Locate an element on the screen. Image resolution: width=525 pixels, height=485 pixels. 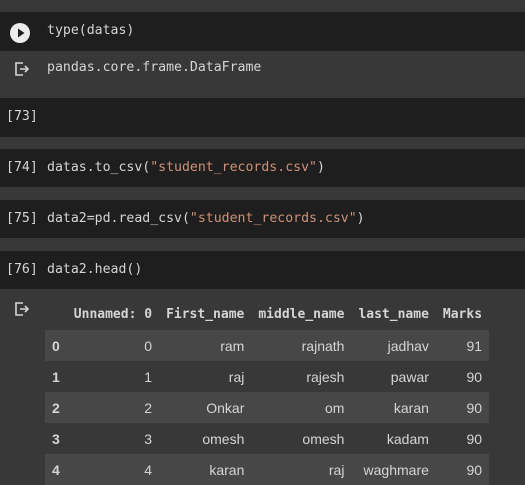
code-cell-76: [76] data2.head() is located at coordinates (262, 270).